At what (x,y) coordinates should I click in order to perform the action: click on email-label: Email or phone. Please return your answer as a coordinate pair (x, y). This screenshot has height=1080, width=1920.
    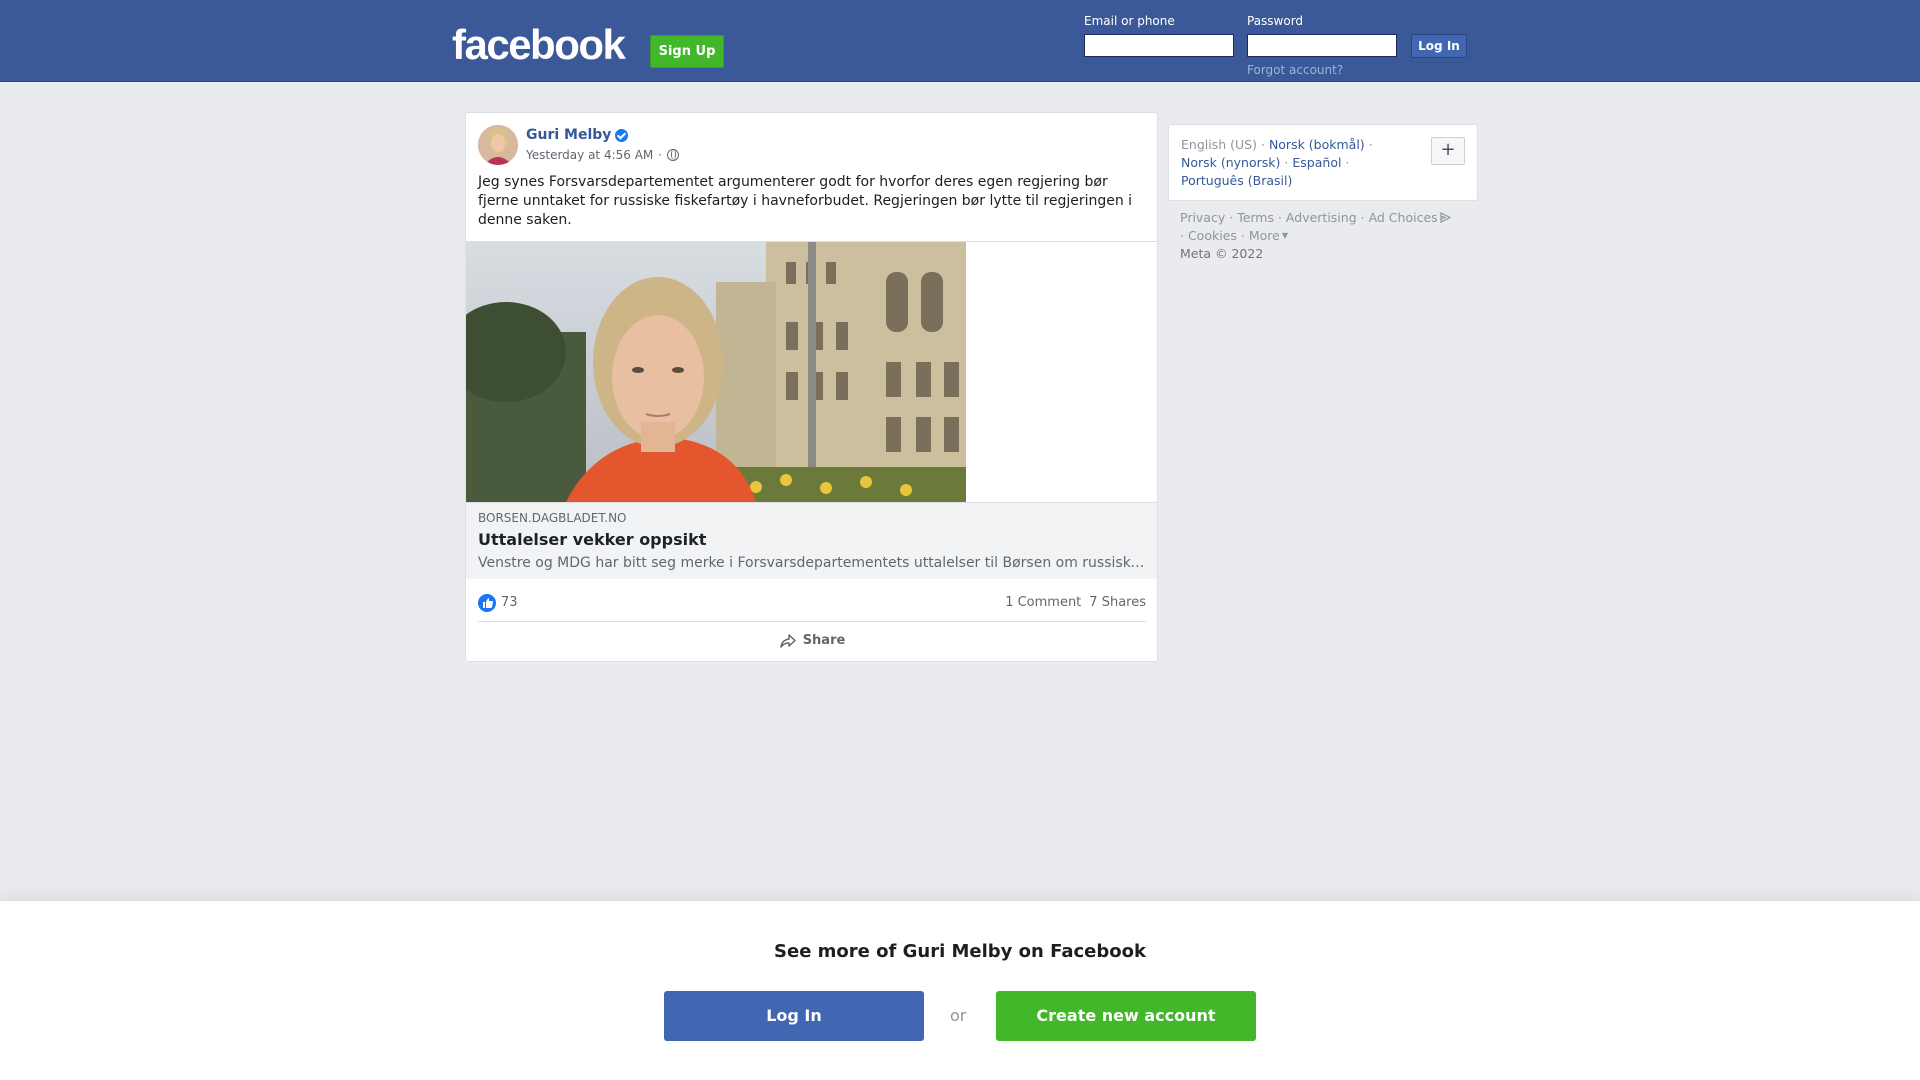
    Looking at the image, I should click on (1129, 21).